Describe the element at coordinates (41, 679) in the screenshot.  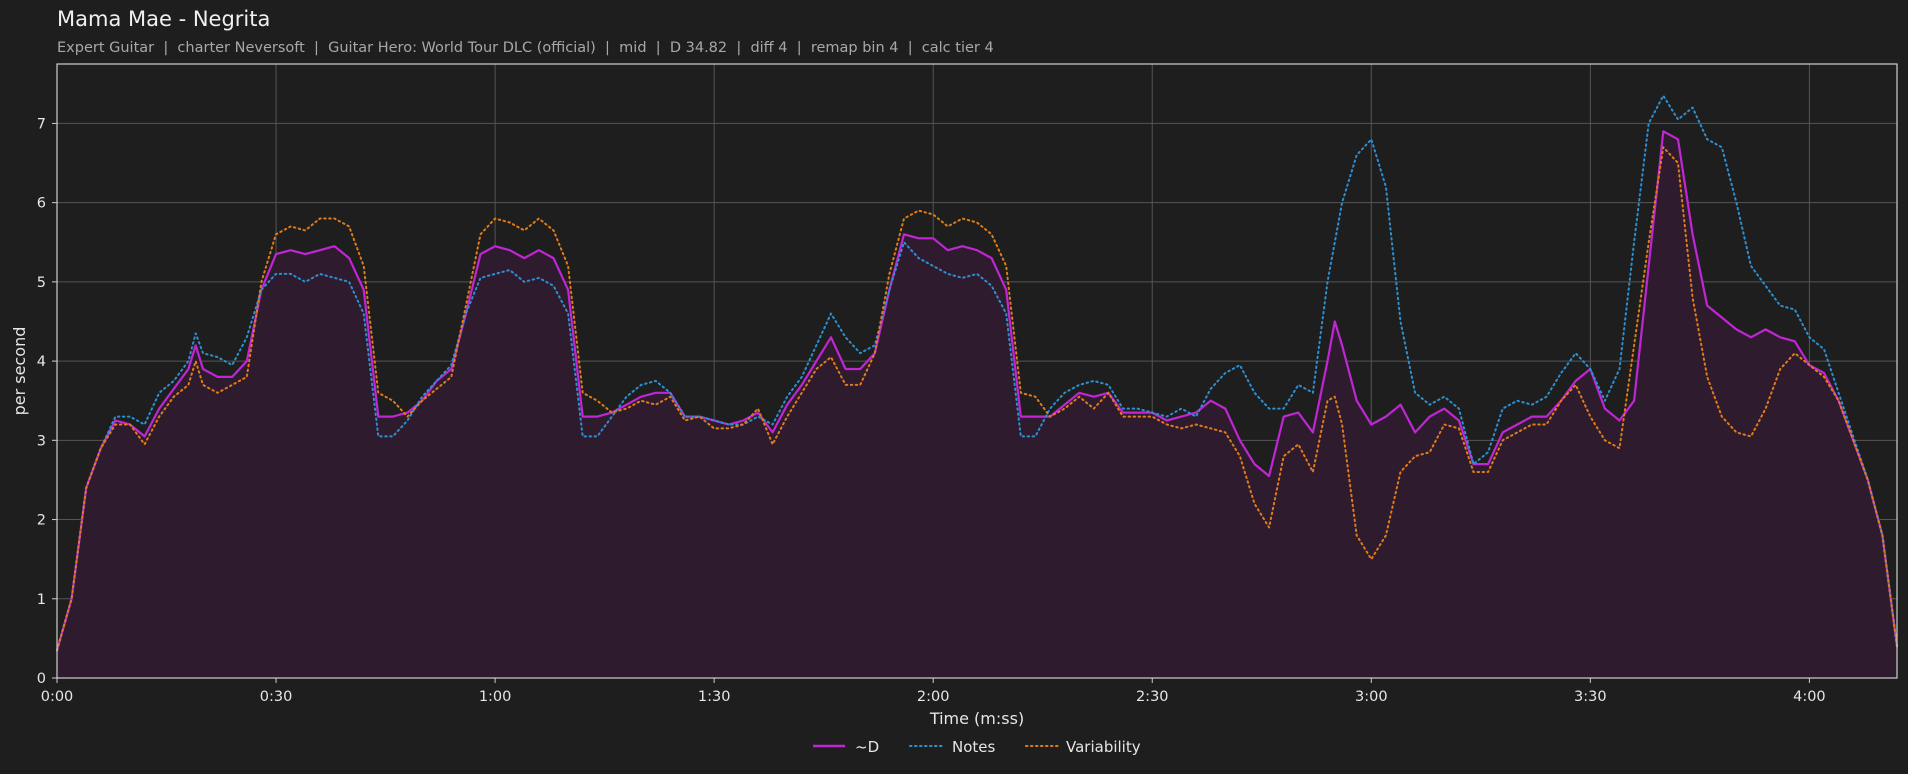
I see `y-tick-label: 0` at that location.